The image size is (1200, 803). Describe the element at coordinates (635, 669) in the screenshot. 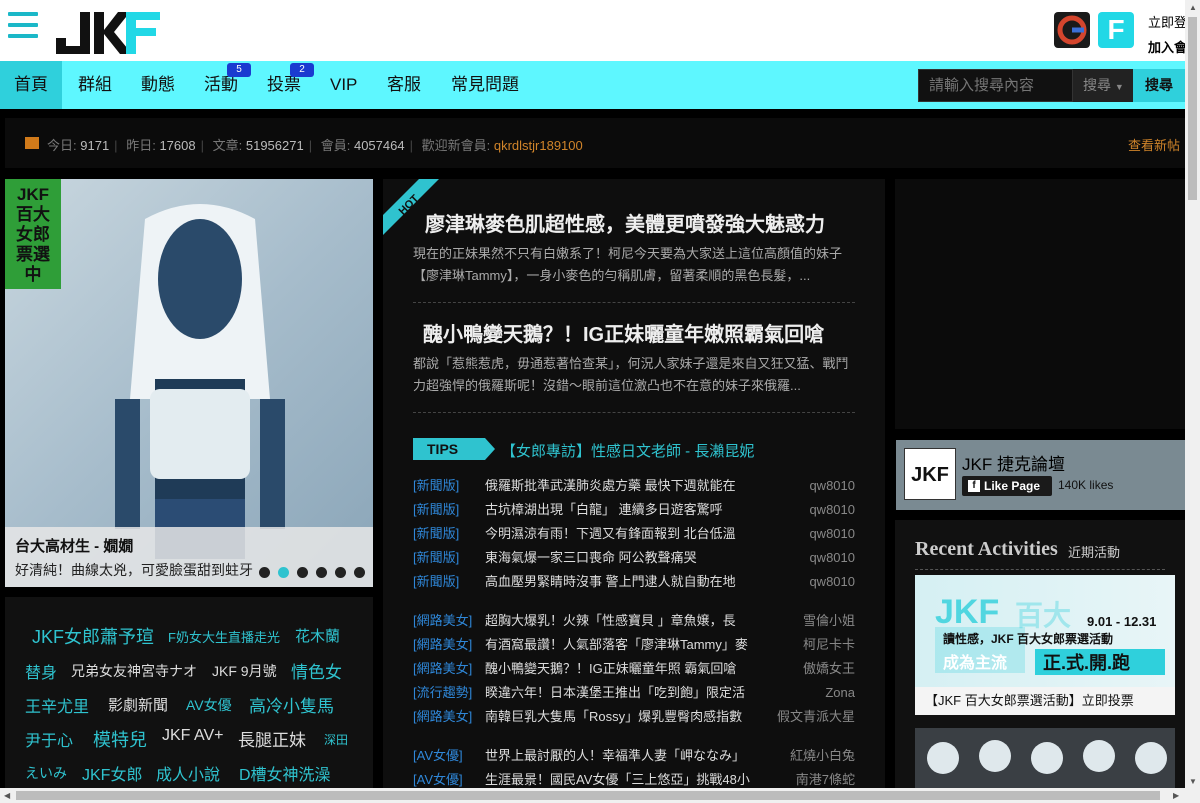

I see `news-row: [網路美女] 醜小鴨變天鵝？！IG正妹曬童年照 霸氣回嗆 傲嬌女王` at that location.